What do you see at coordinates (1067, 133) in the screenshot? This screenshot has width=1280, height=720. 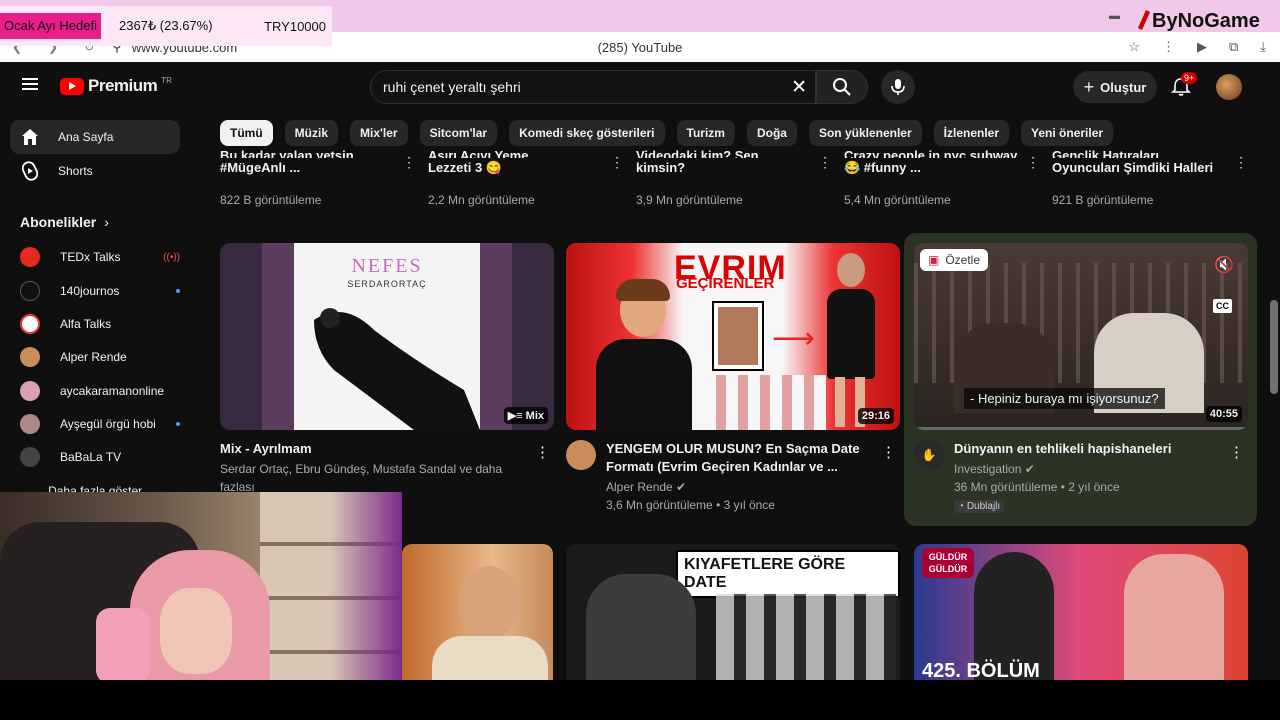 I see `chip-new-recs: Yeni öneriler` at bounding box center [1067, 133].